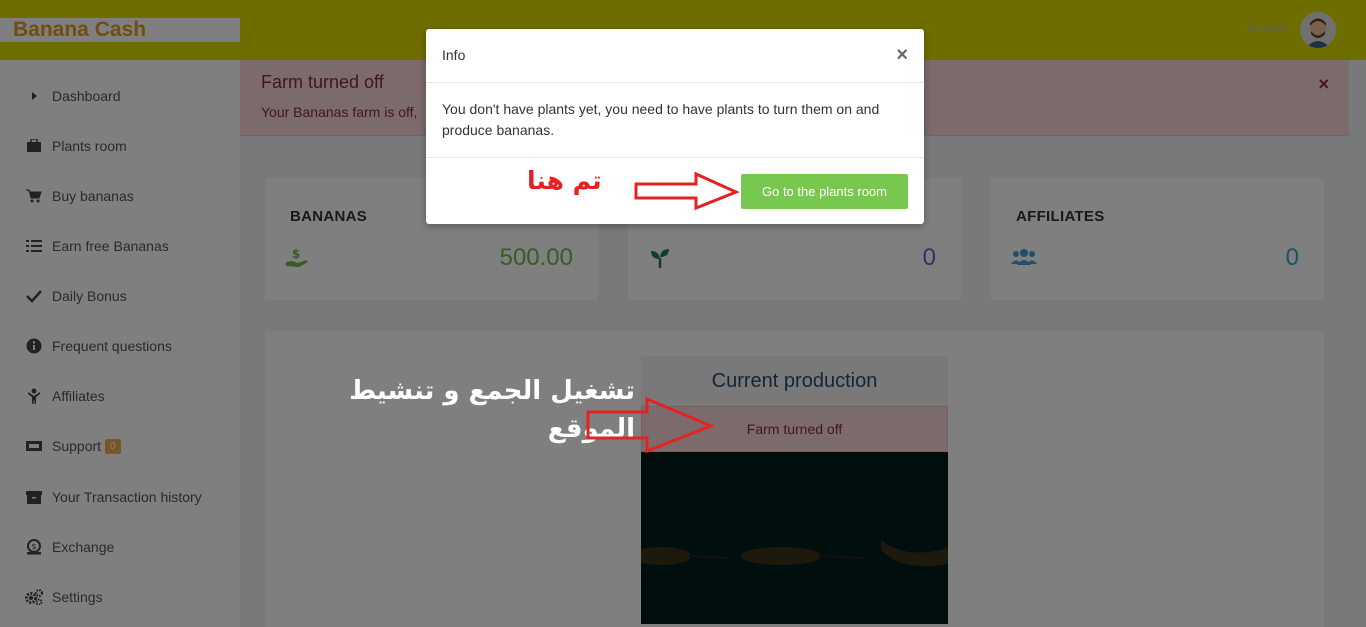 Image resolution: width=1366 pixels, height=627 pixels. Describe the element at coordinates (564, 180) in the screenshot. I see `annotation-click-here: تم هنا` at that location.